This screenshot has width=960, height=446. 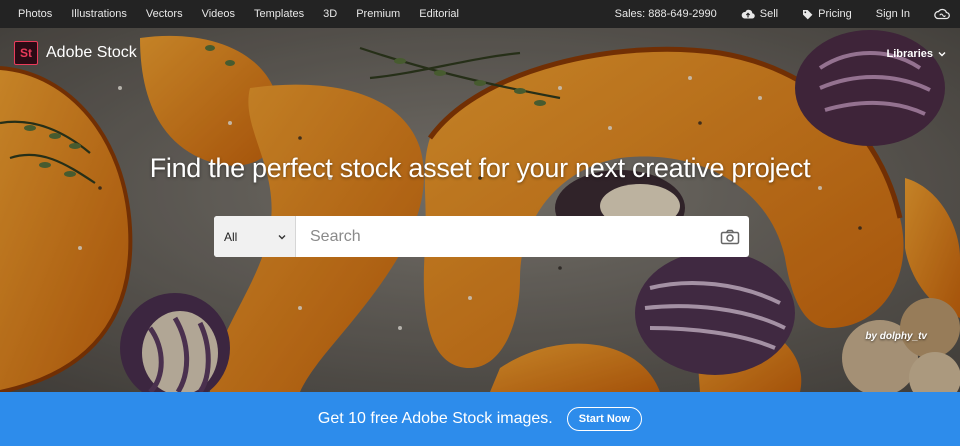 What do you see at coordinates (835, 14) in the screenshot?
I see `pricing-label: Pricing` at bounding box center [835, 14].